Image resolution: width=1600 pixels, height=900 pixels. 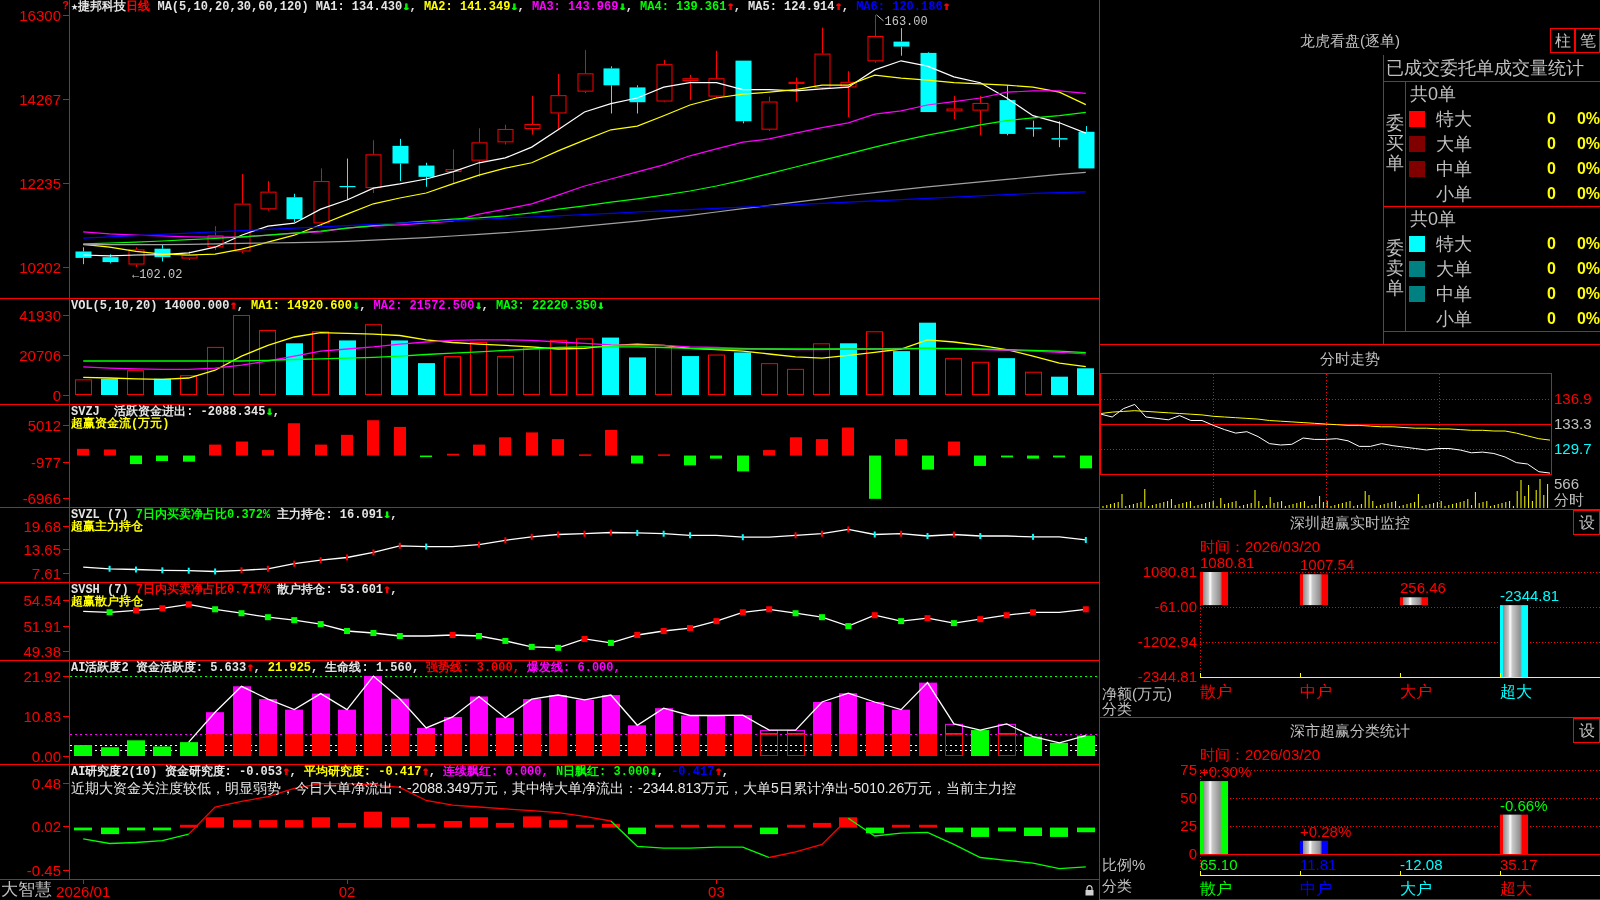 I want to click on axis-label: -2344.81, so click(x=1166, y=677).